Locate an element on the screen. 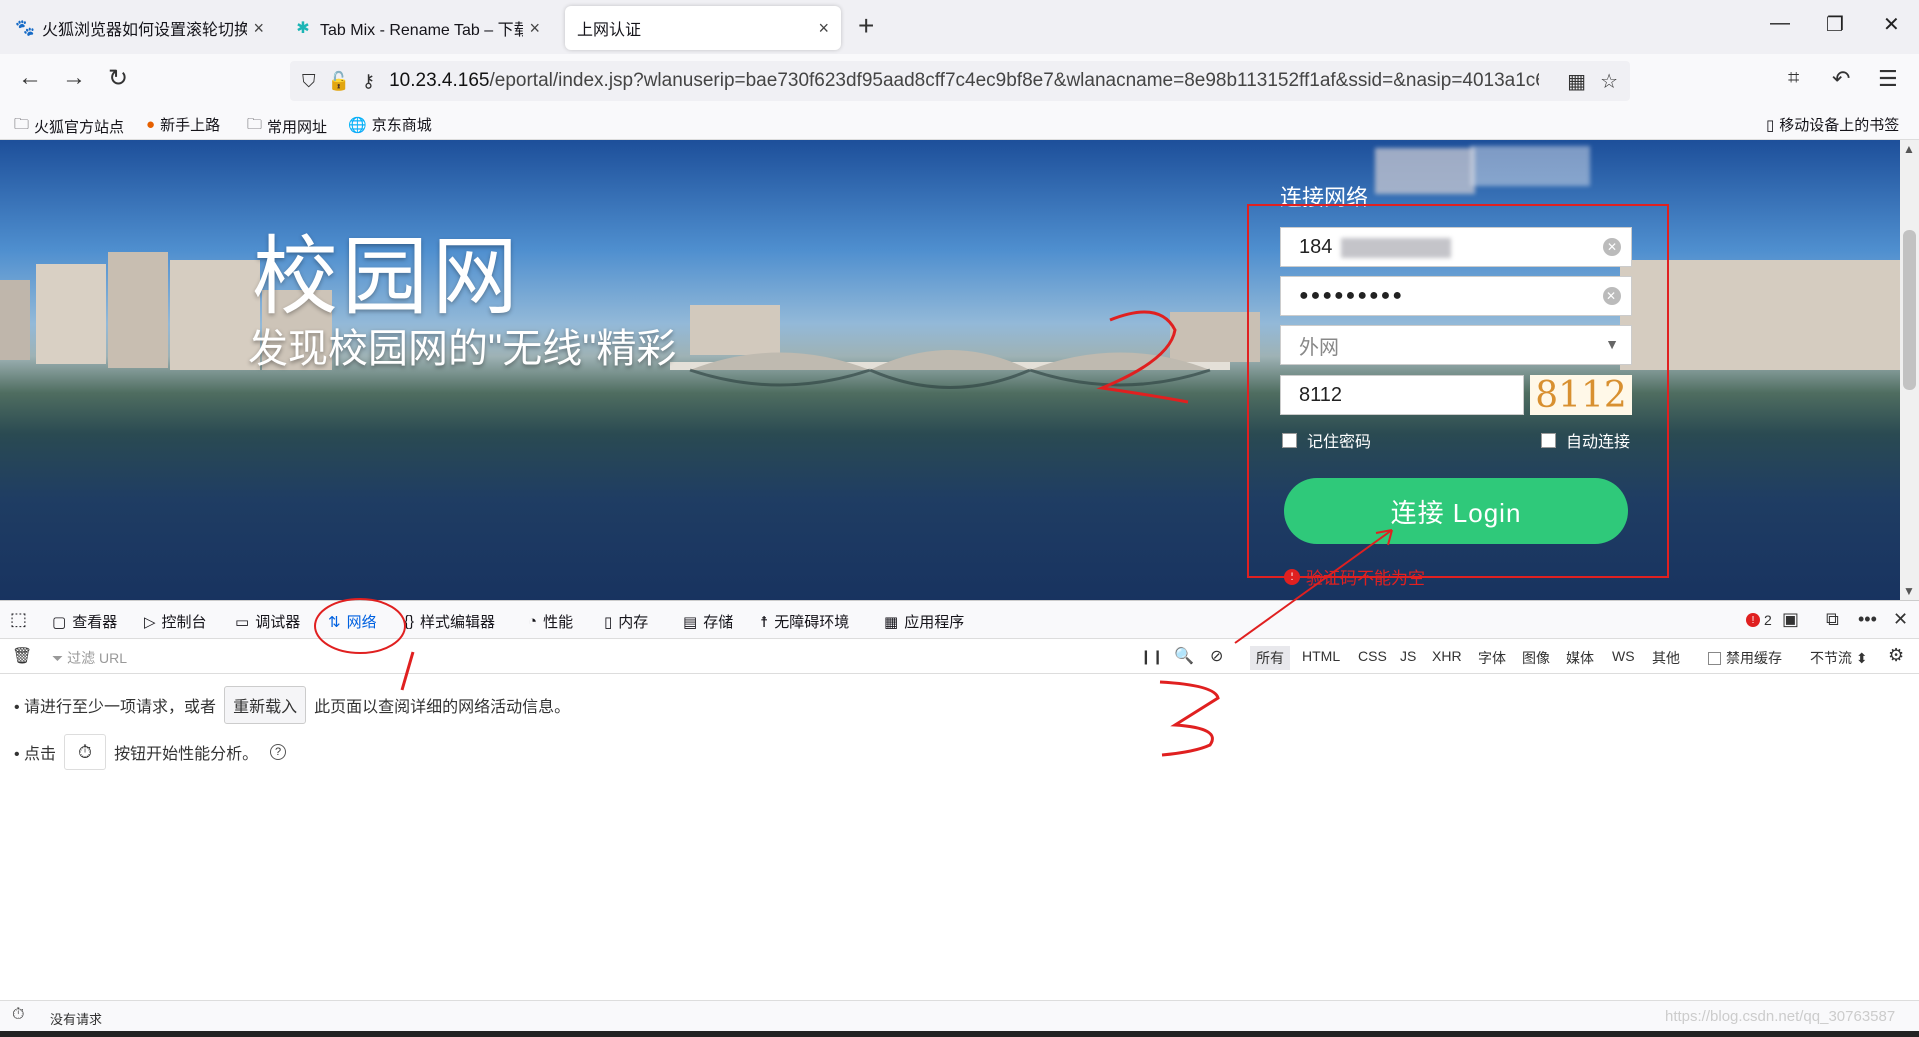  trash-icon: 🗑 is located at coordinates (22, 656).